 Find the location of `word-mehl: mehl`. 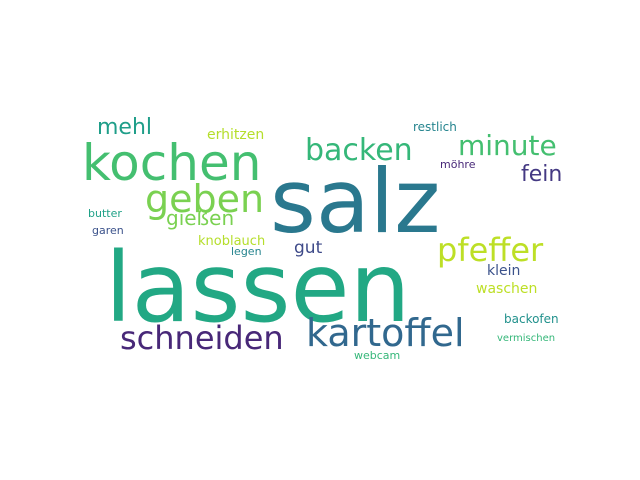

word-mehl: mehl is located at coordinates (125, 127).